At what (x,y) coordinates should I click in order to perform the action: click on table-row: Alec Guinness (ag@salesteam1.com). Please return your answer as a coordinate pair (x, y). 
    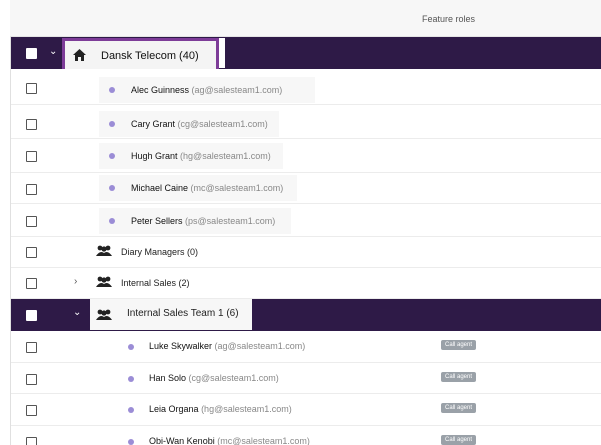
    Looking at the image, I should click on (306, 87).